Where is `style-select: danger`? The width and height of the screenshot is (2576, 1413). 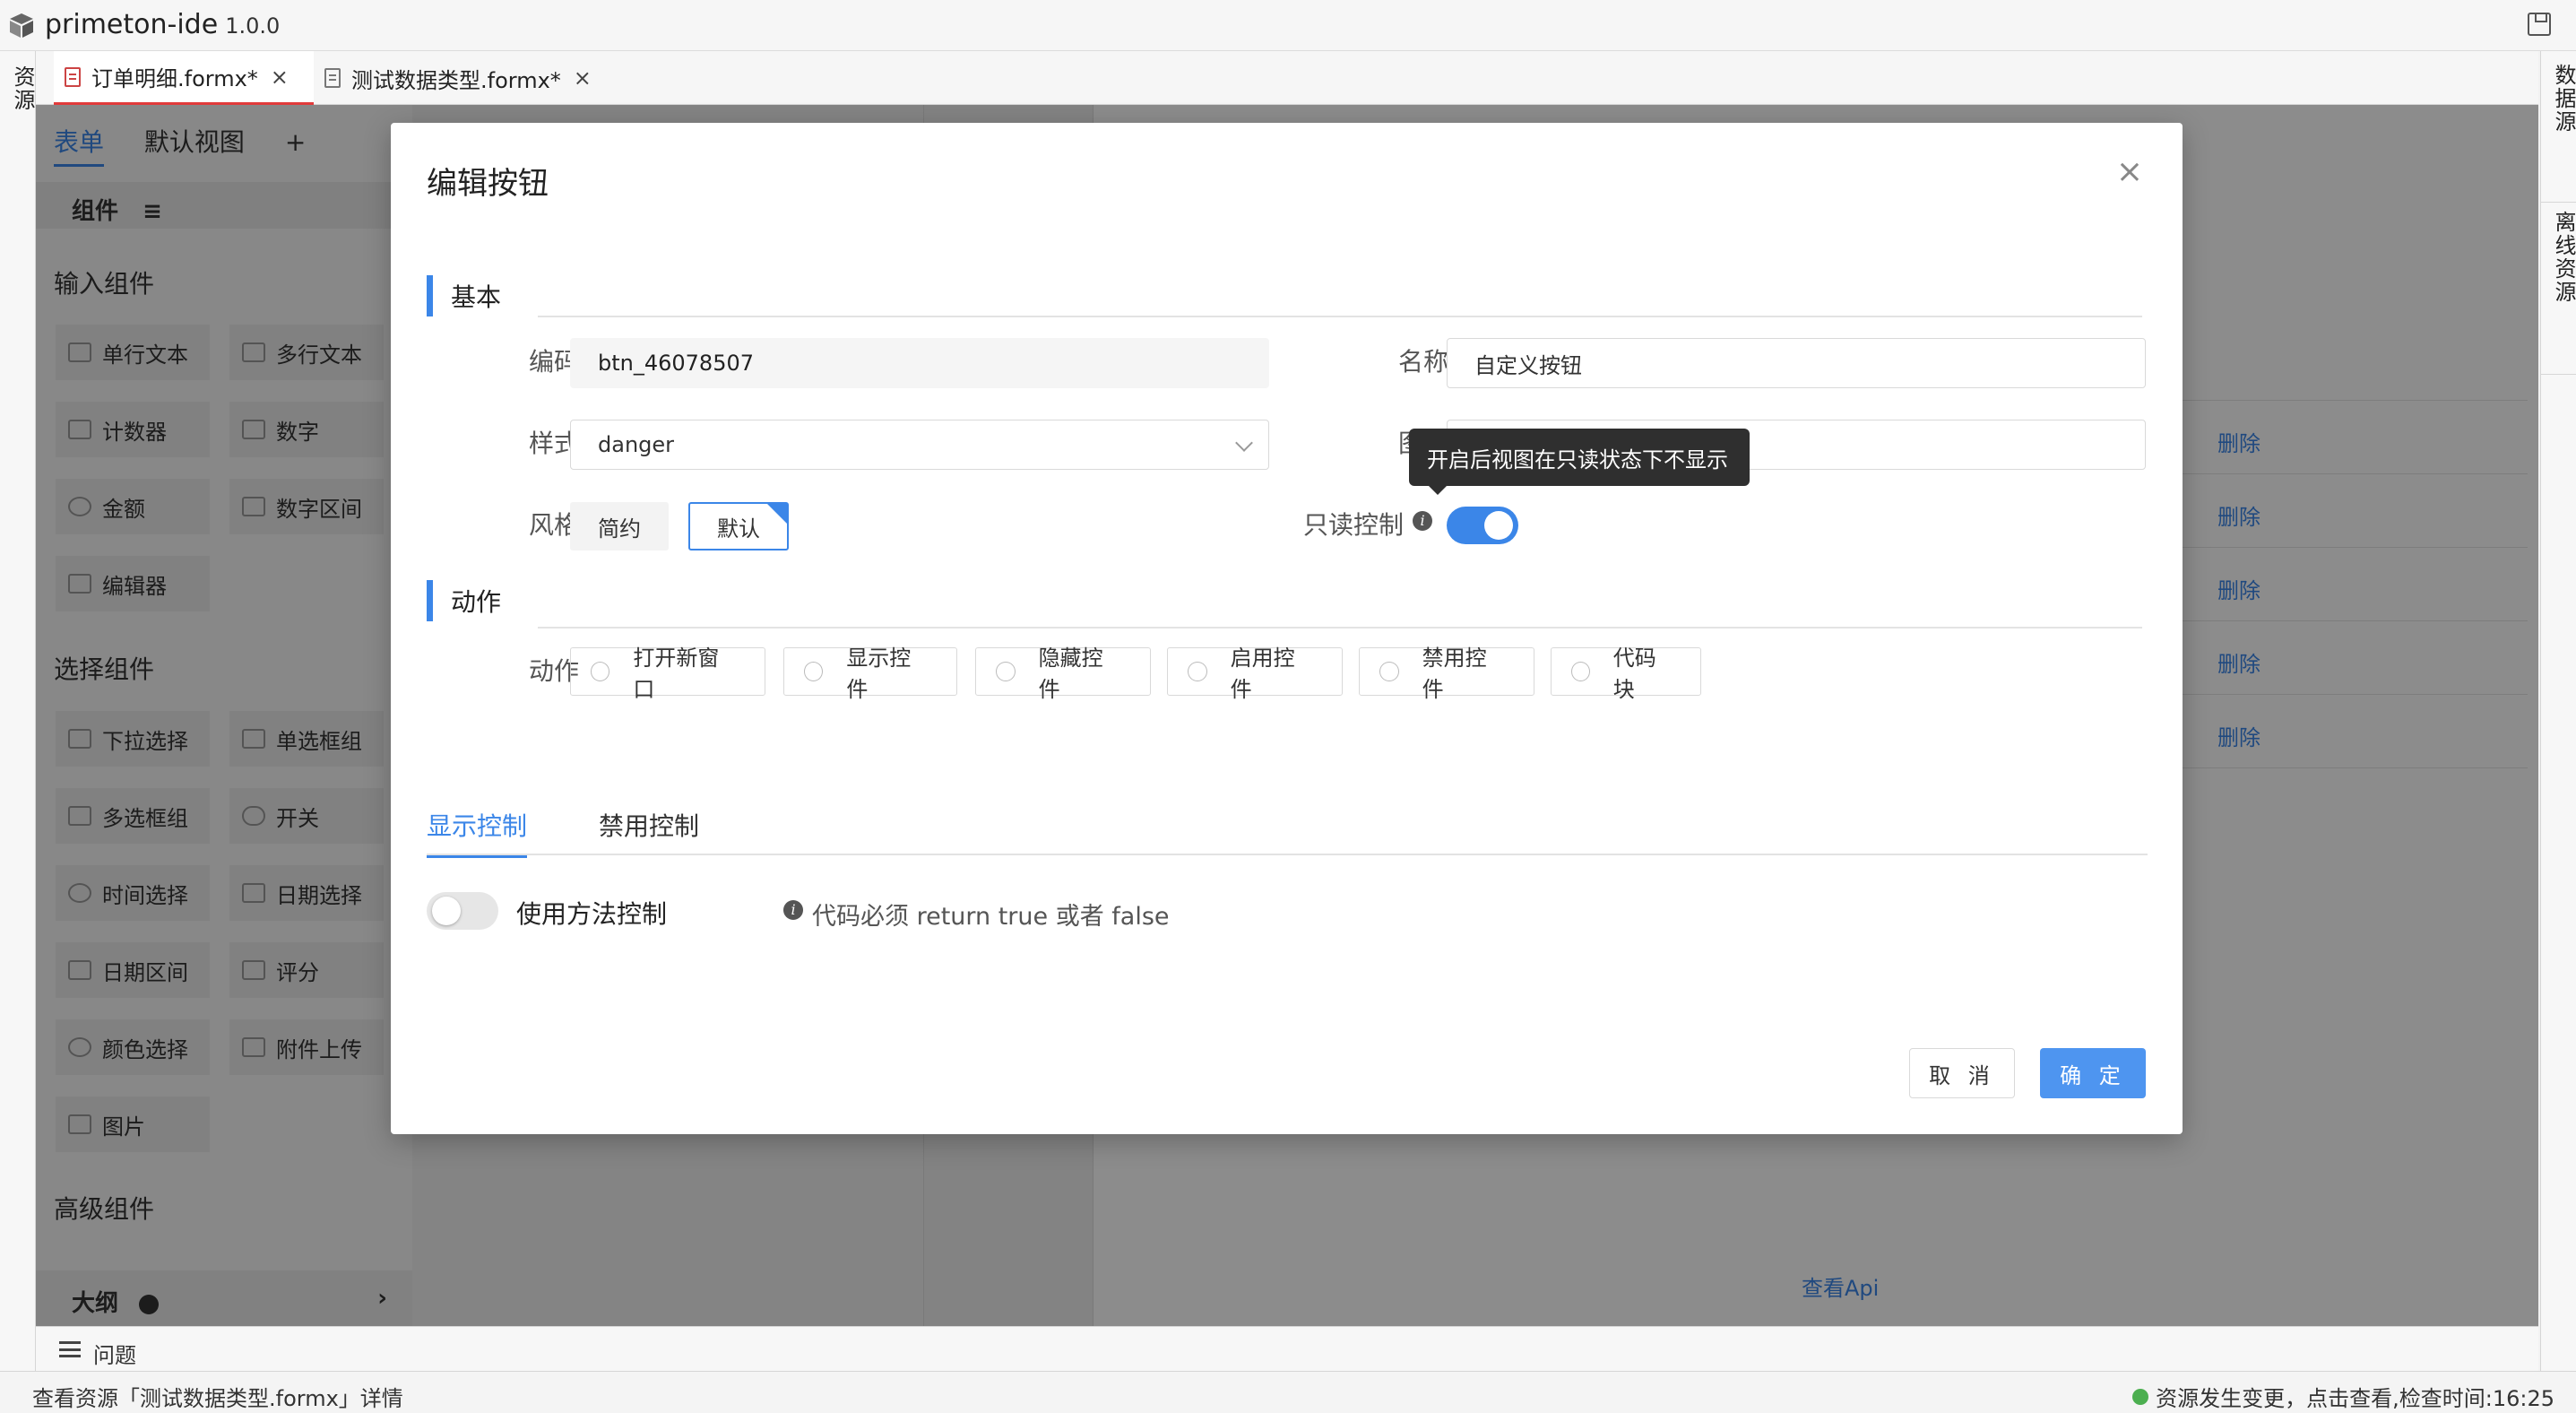
style-select: danger is located at coordinates (919, 445).